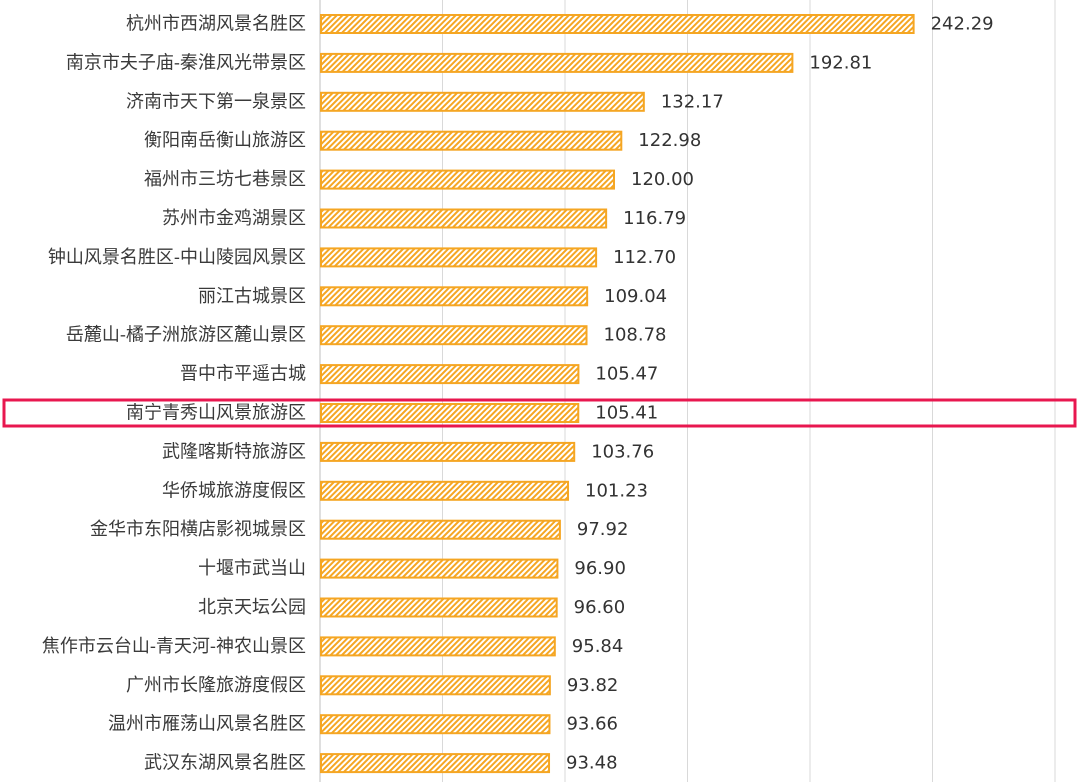 The height and width of the screenshot is (782, 1080). What do you see at coordinates (252, 607) in the screenshot?
I see `category-label: 北京天坛公园` at bounding box center [252, 607].